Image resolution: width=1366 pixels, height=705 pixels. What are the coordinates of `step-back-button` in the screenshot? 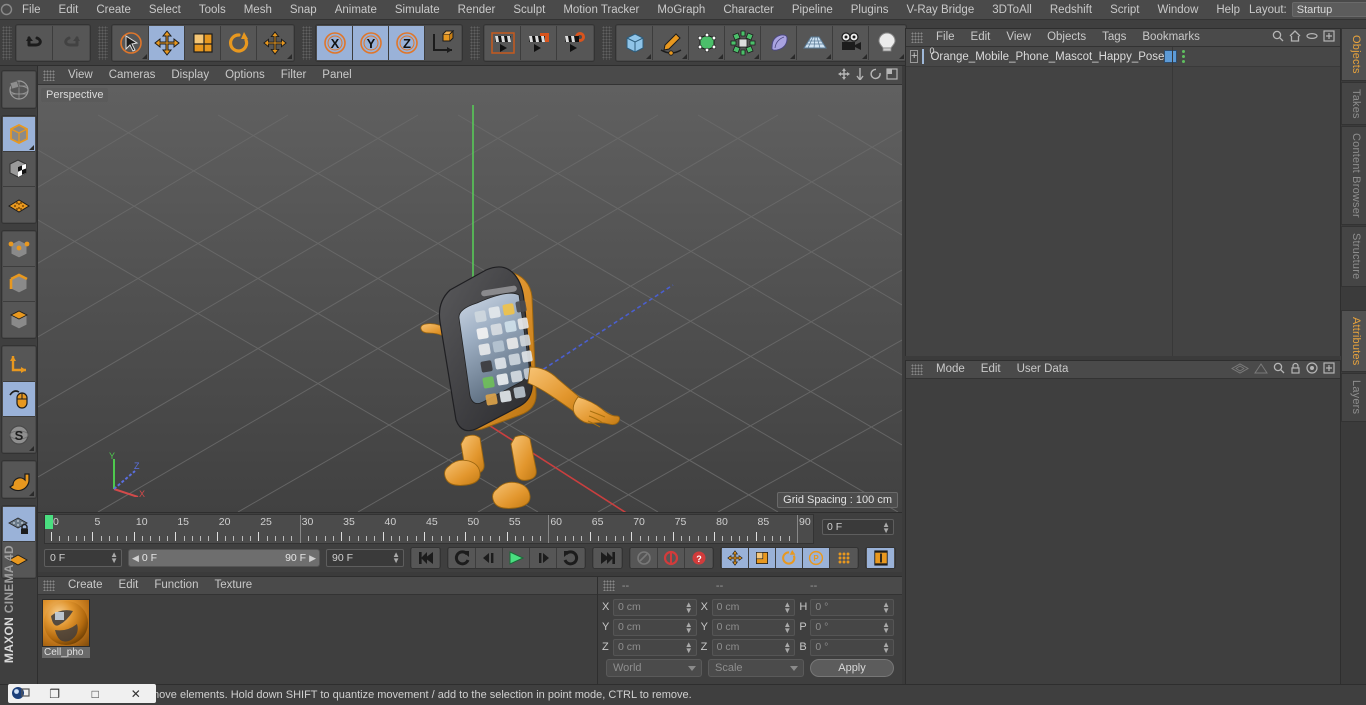 It's located at (489, 558).